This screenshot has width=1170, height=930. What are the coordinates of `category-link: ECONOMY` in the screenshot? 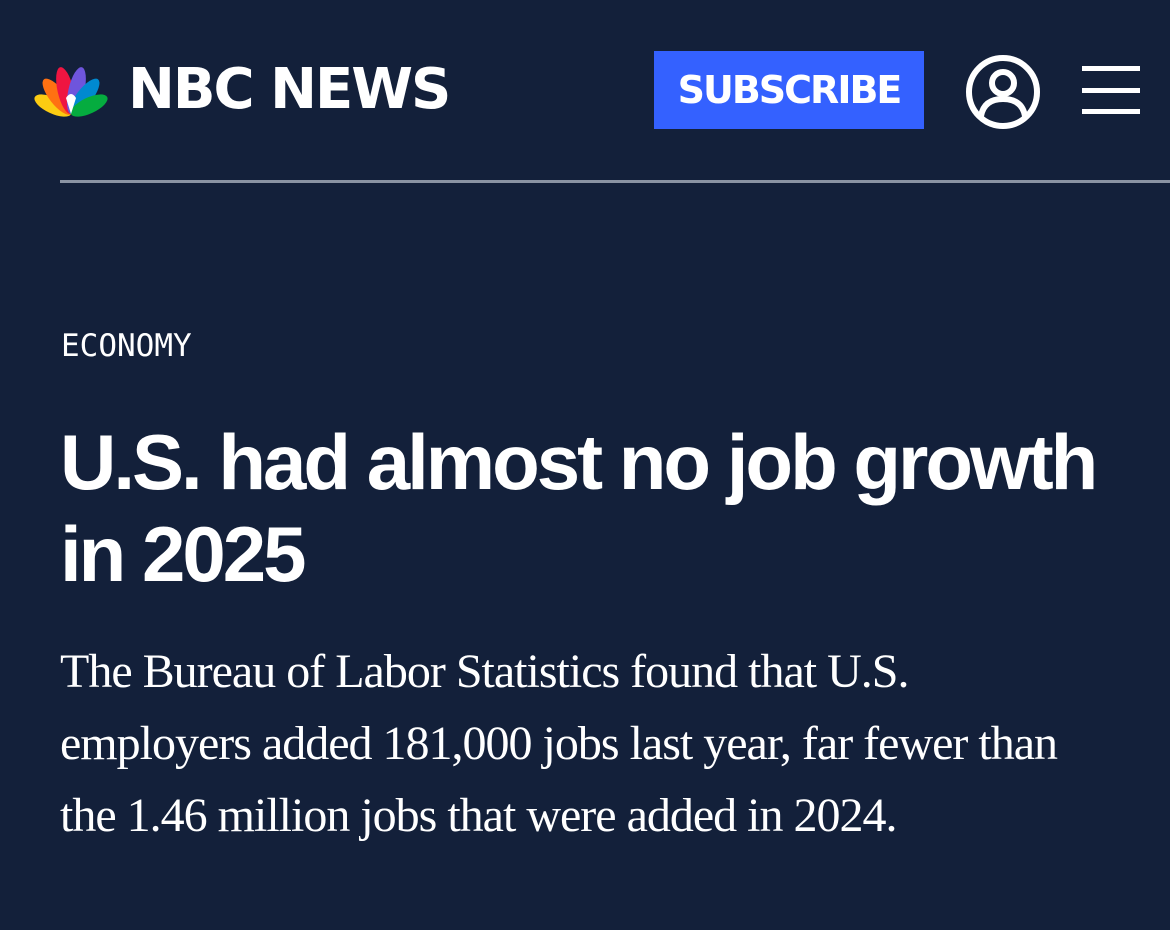 It's located at (126, 346).